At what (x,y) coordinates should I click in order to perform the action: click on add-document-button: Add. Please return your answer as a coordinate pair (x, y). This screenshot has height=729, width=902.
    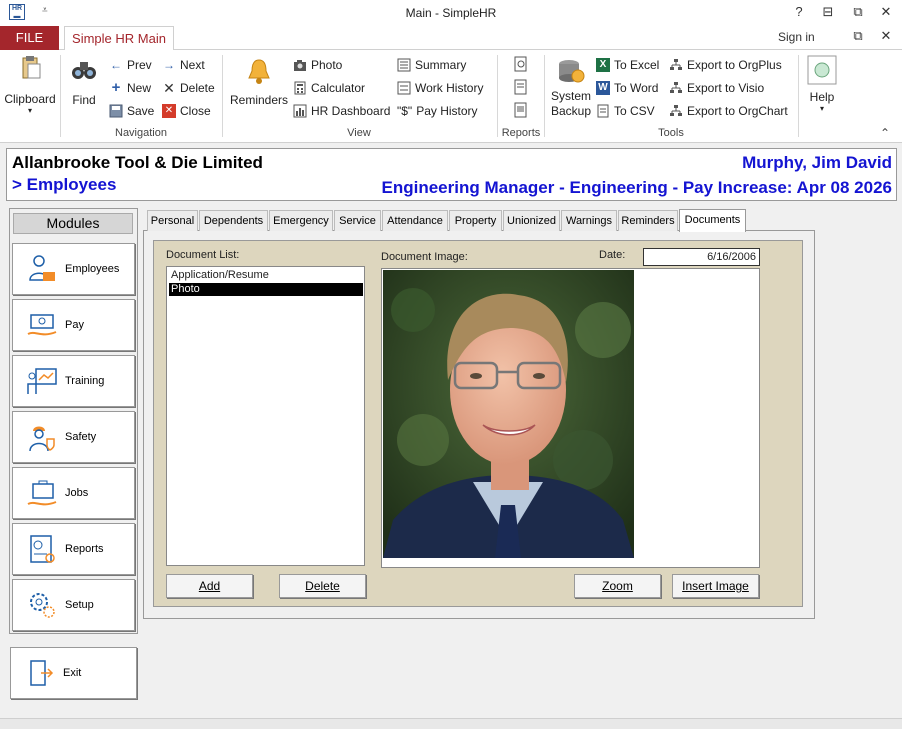
    Looking at the image, I should click on (209, 586).